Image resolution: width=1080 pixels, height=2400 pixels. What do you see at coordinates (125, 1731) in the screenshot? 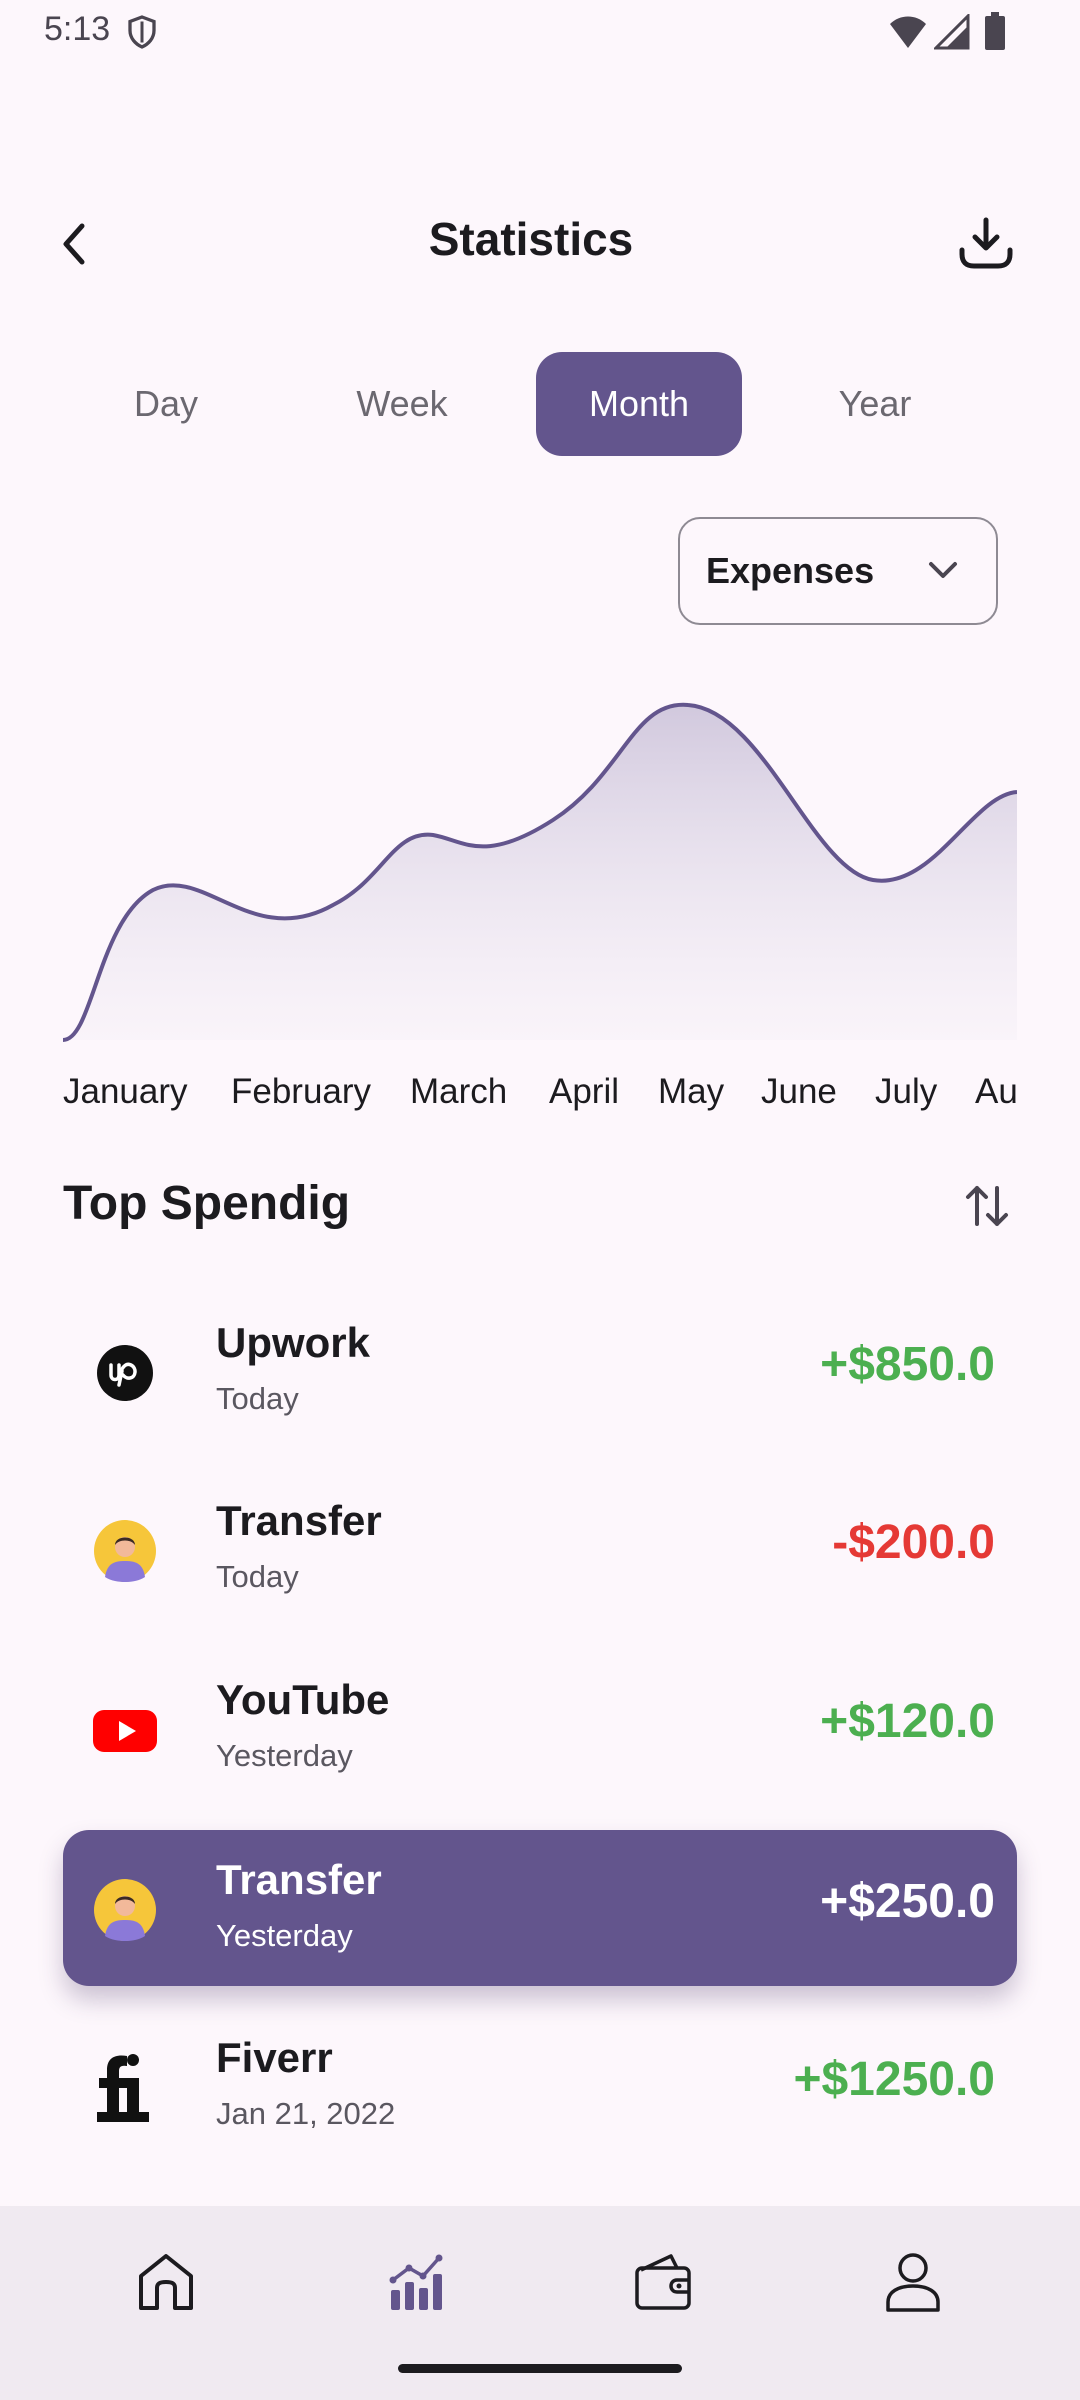
I see `youtube-logo-icon` at bounding box center [125, 1731].